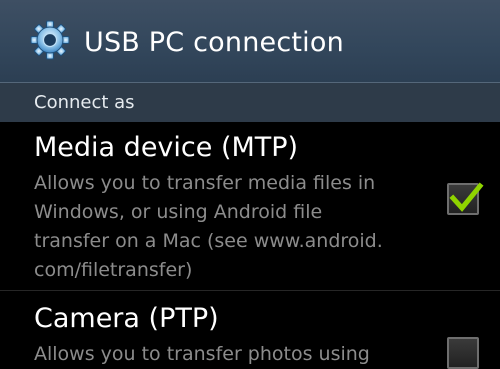 The image size is (500, 369). Describe the element at coordinates (166, 147) in the screenshot. I see `option-title: Media device (MTP)` at that location.